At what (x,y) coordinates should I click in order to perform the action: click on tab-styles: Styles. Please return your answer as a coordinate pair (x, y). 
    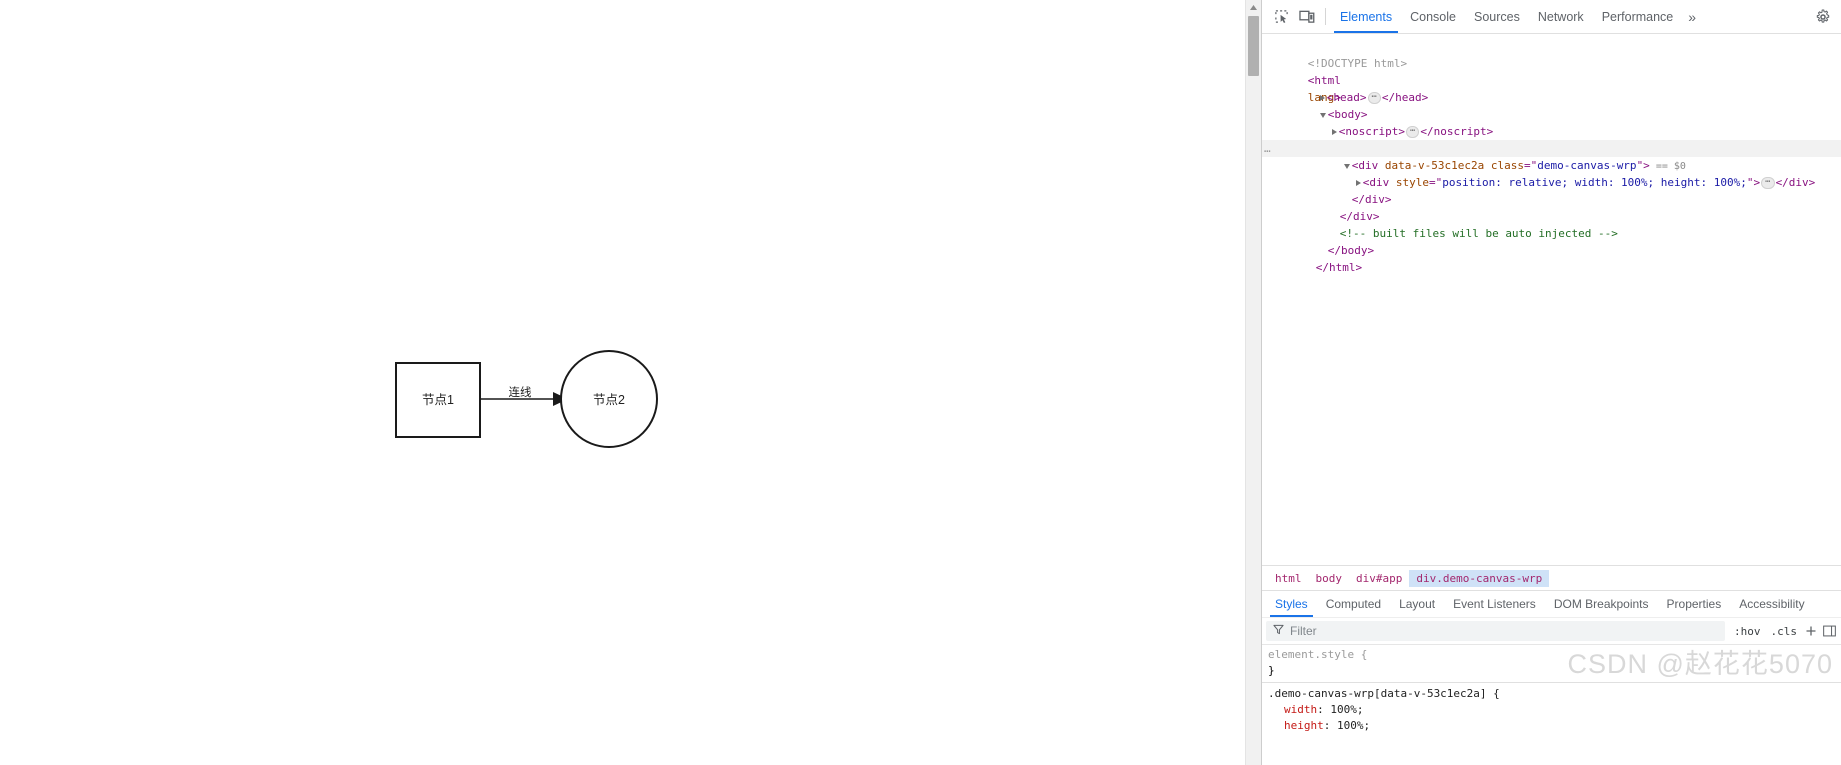
    Looking at the image, I should click on (1291, 604).